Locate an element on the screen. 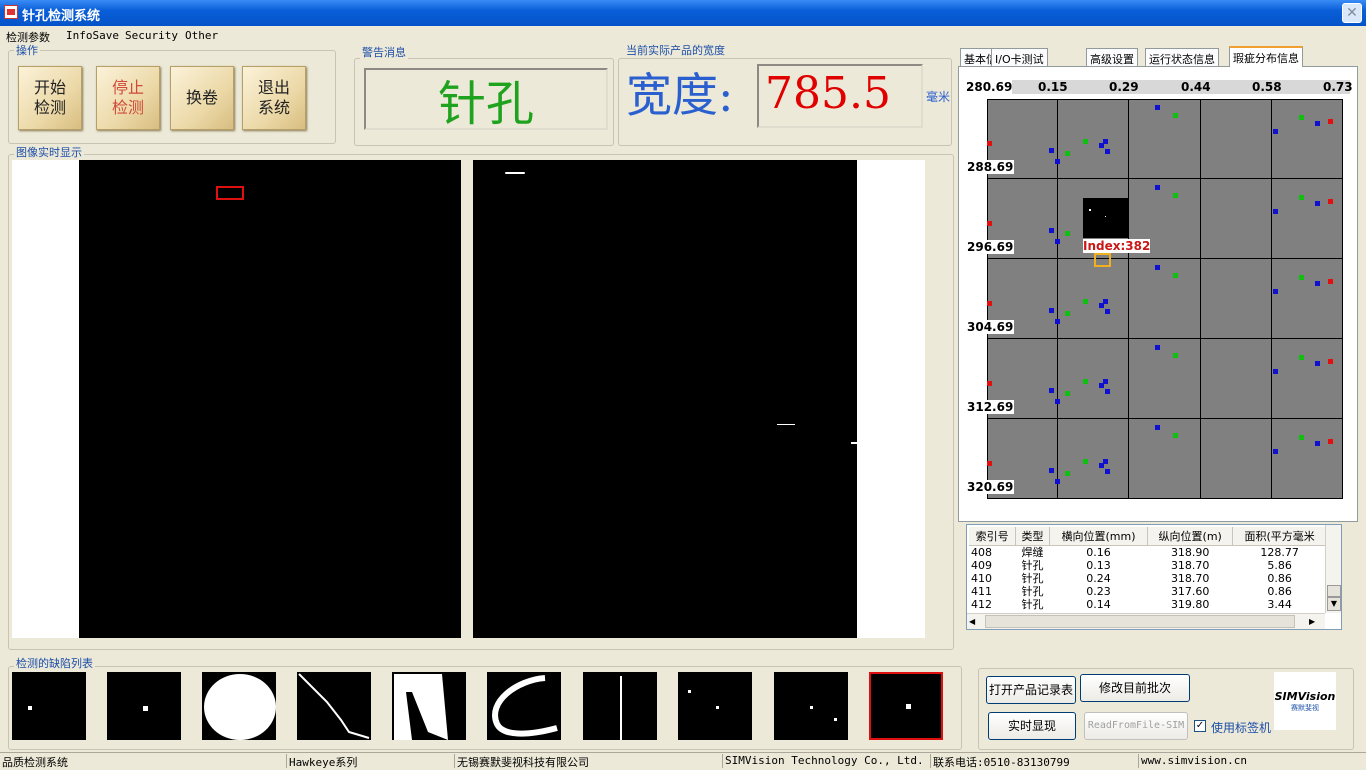  vertical-scrollbar: ▼ is located at coordinates (1333, 569).